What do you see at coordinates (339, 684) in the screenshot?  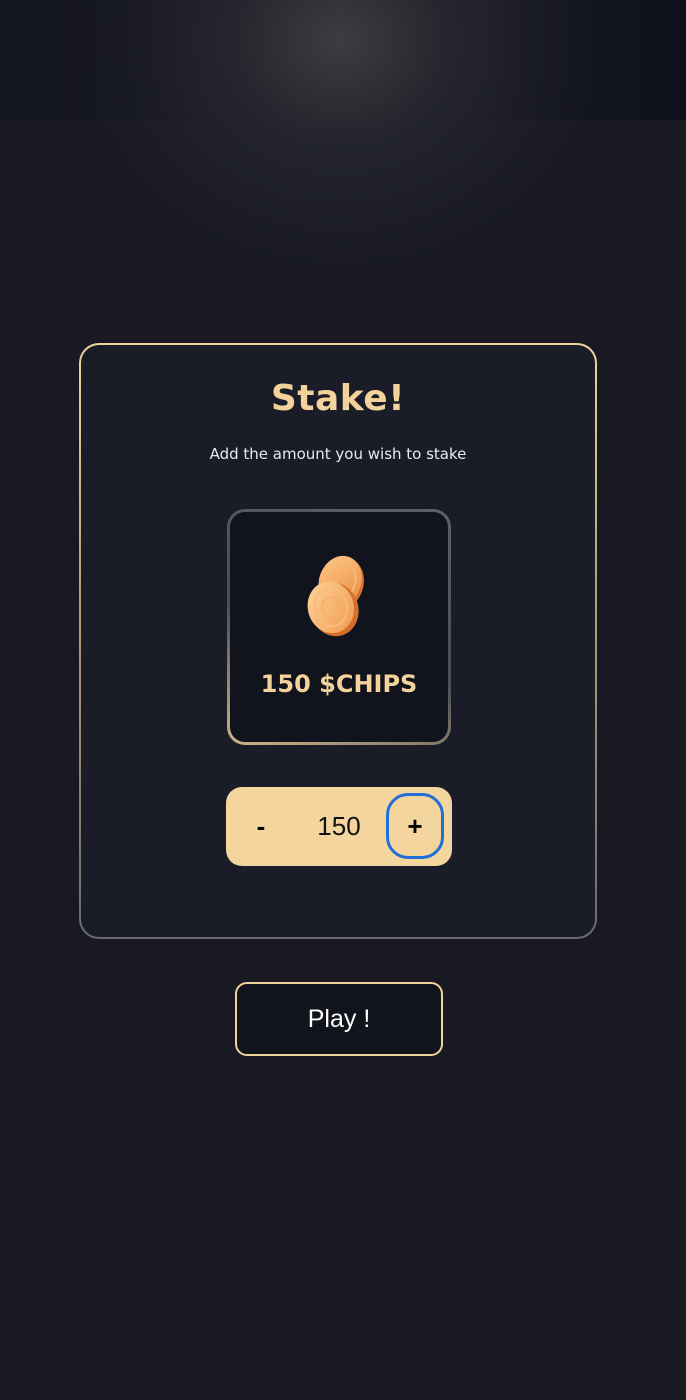 I see `chip-amount-label: 150 $CHIPS` at bounding box center [339, 684].